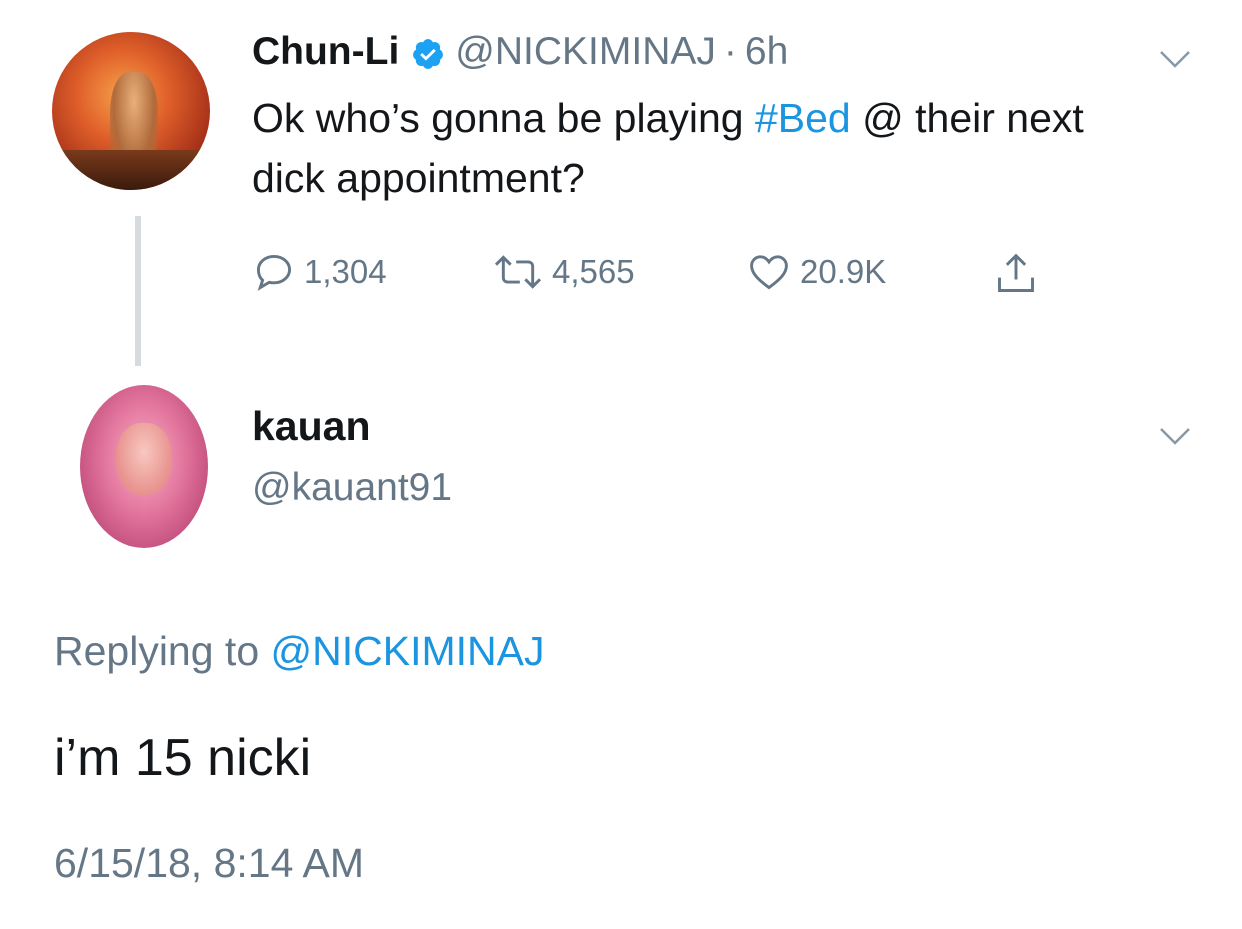 The height and width of the screenshot is (929, 1242). What do you see at coordinates (209, 863) in the screenshot?
I see `reply-timestamp: 6/15/18, 8:14 AM` at bounding box center [209, 863].